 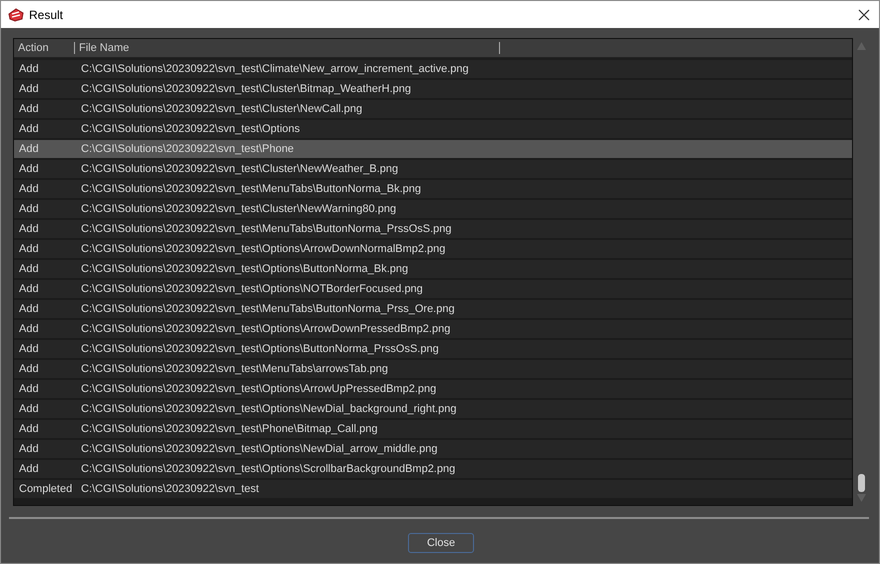 I want to click on close-button: Close, so click(x=441, y=543).